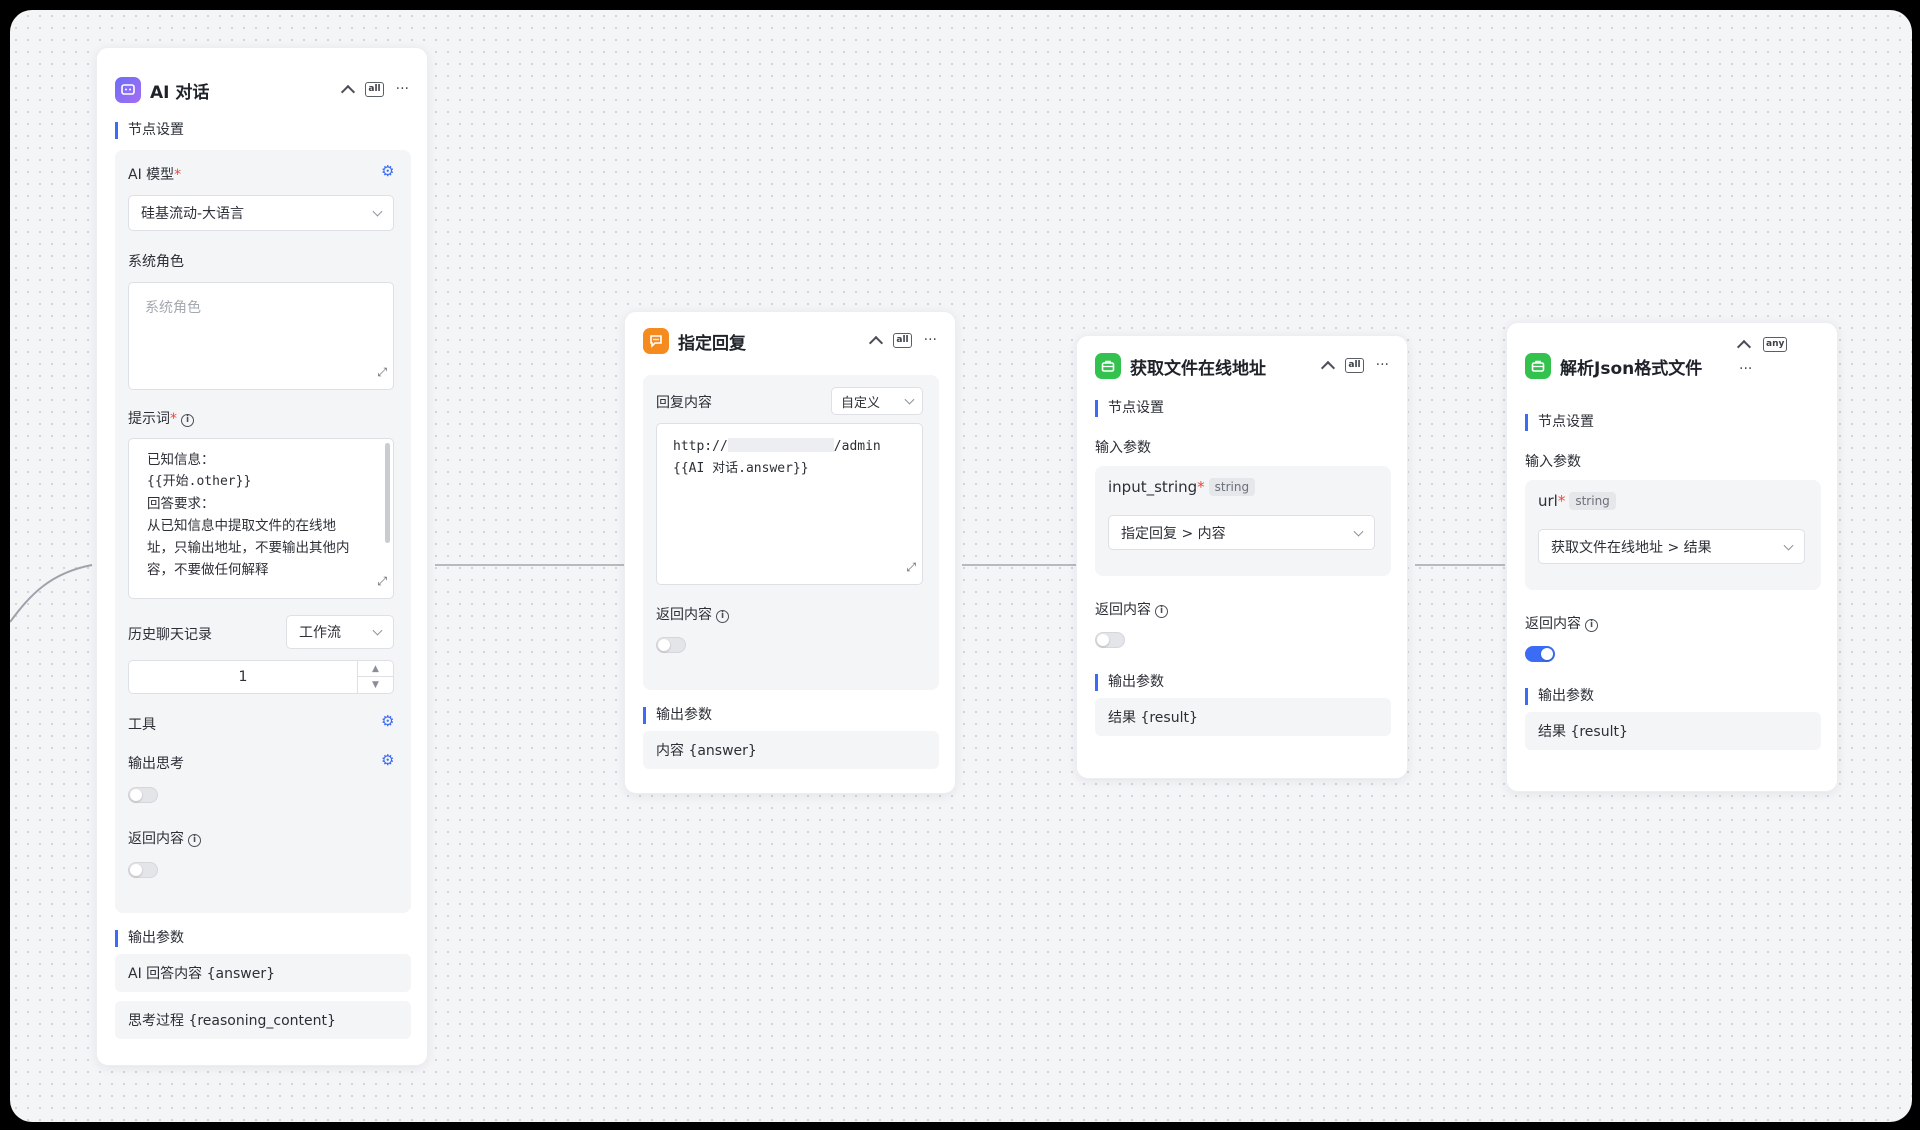  I want to click on model-select: 硅基流动-大语言, so click(261, 213).